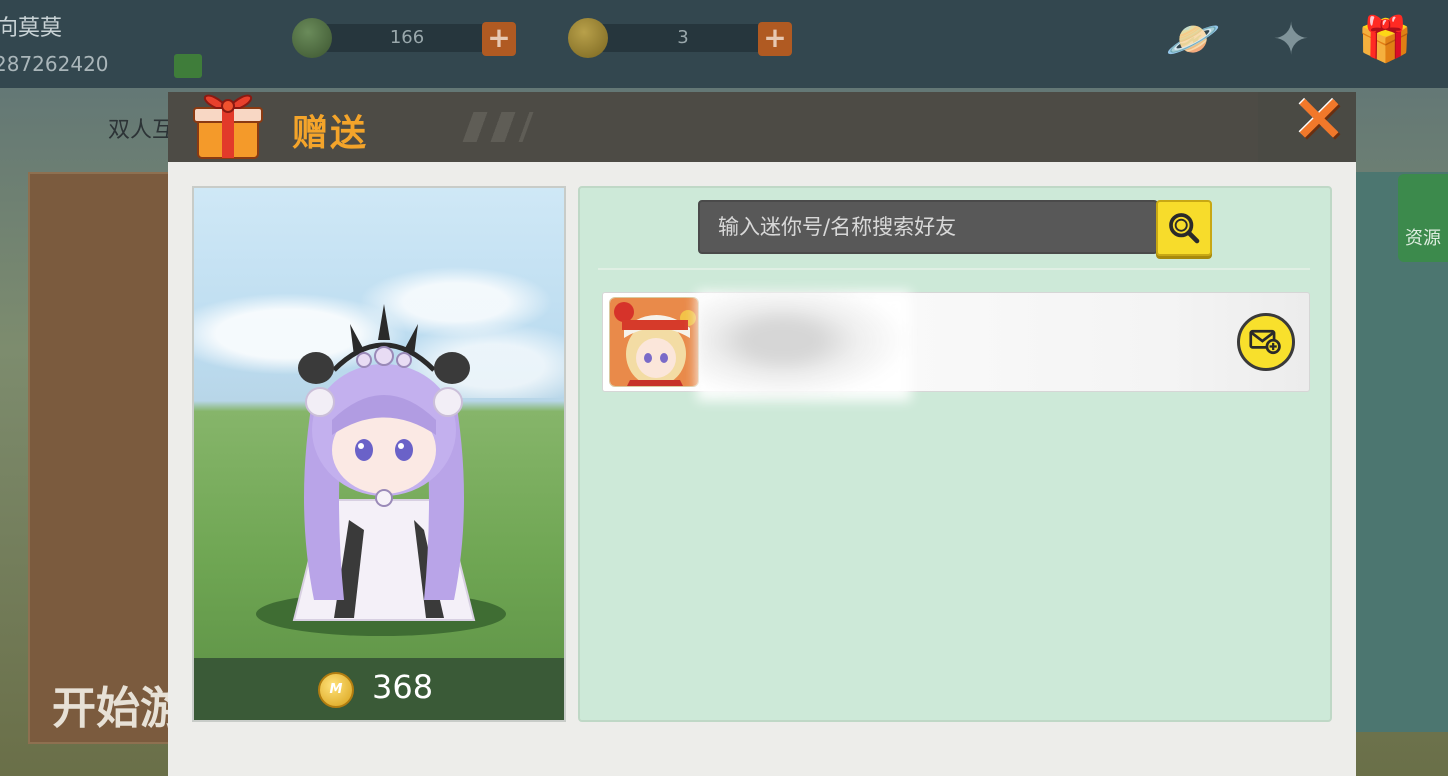 Image resolution: width=1448 pixels, height=776 pixels. What do you see at coordinates (1319, 117) in the screenshot?
I see `close-button: ×` at bounding box center [1319, 117].